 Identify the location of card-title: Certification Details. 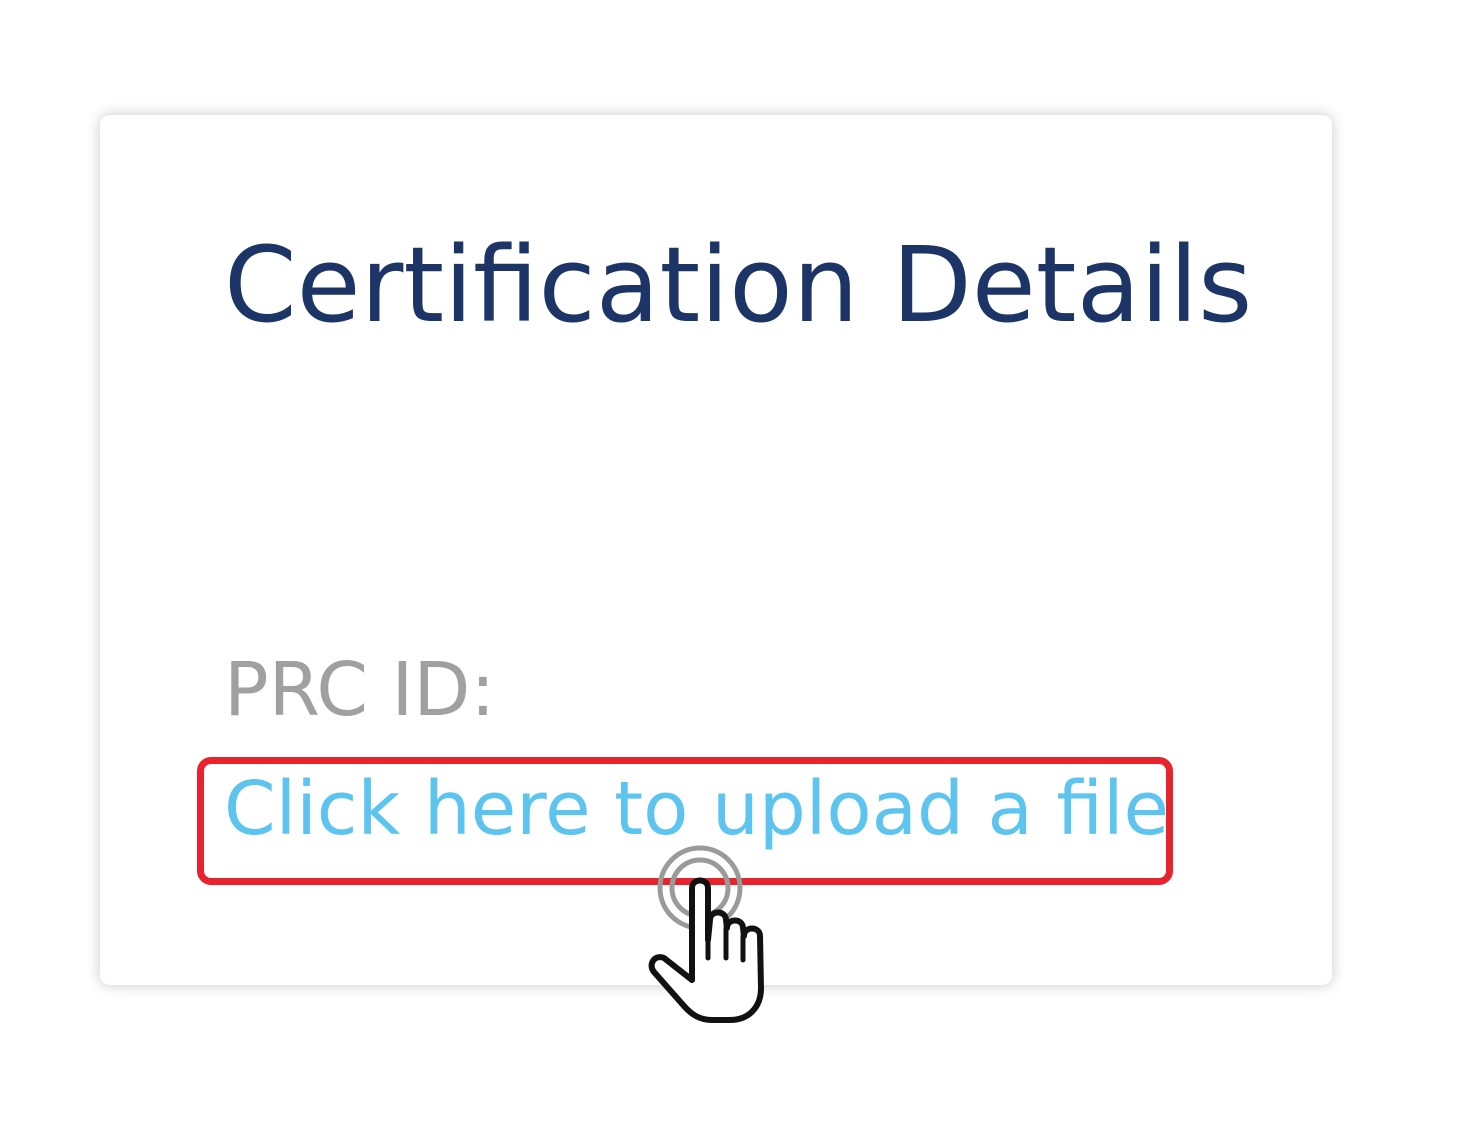
(738, 285).